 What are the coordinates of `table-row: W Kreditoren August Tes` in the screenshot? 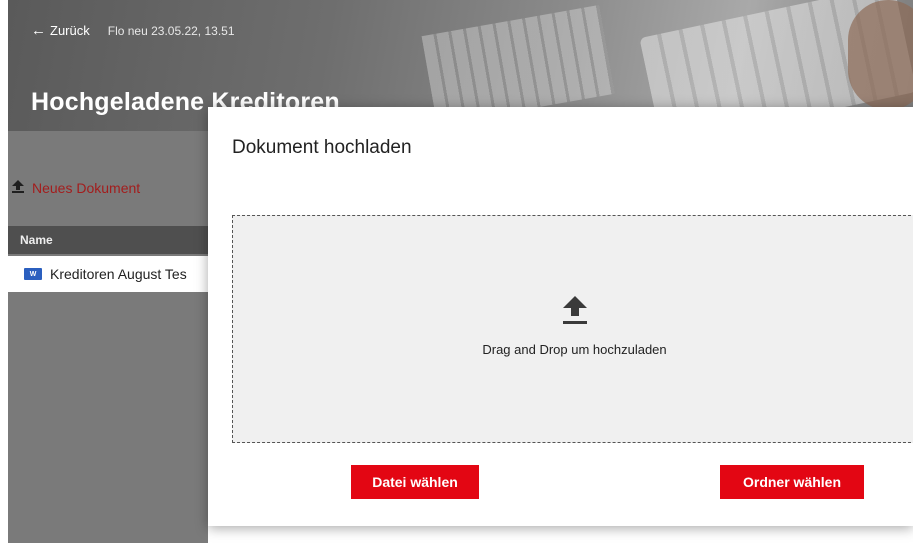 It's located at (108, 274).